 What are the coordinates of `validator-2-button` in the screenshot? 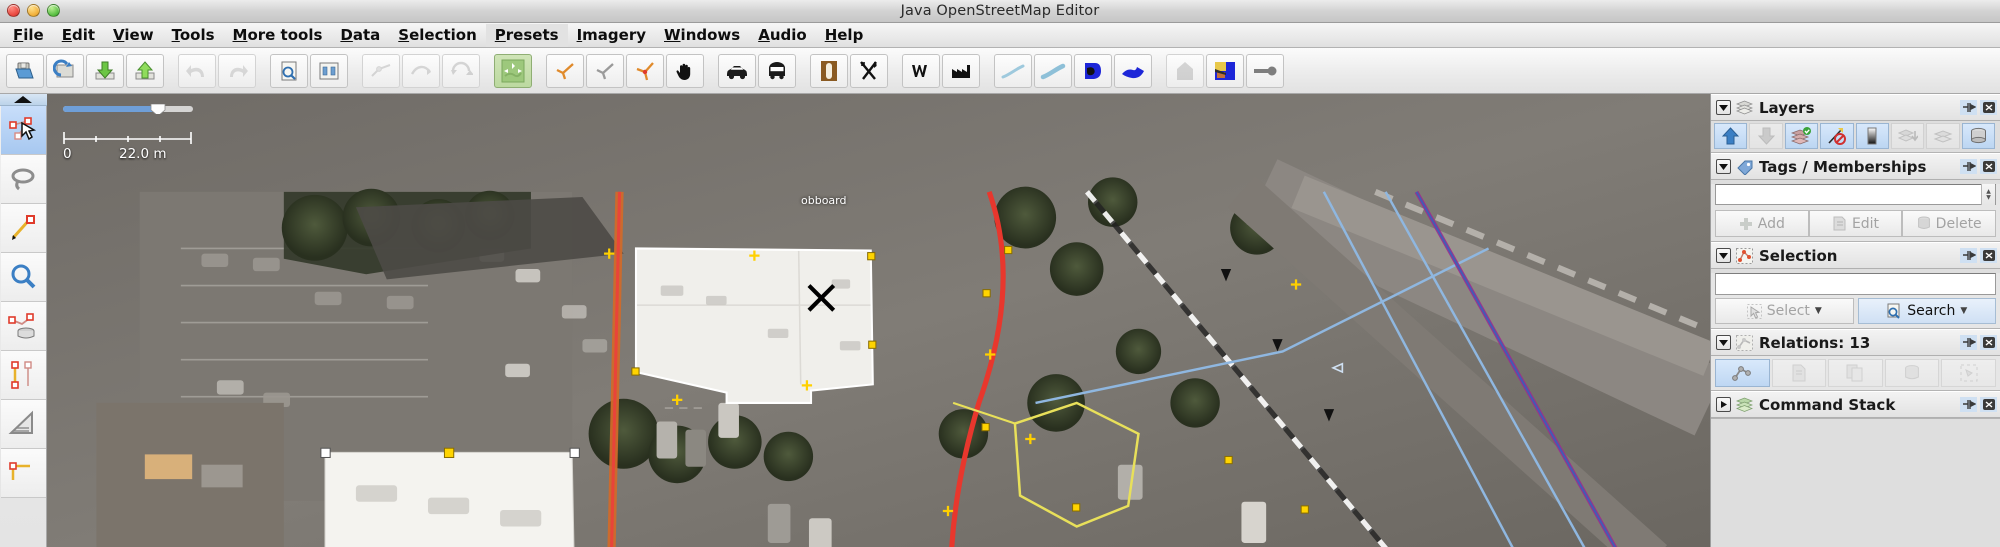 It's located at (605, 70).